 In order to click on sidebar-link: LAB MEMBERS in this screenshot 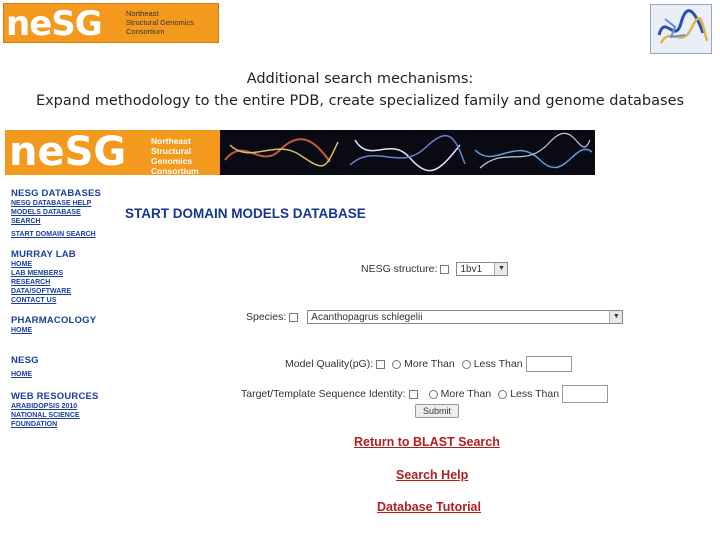, I will do `click(66, 273)`.